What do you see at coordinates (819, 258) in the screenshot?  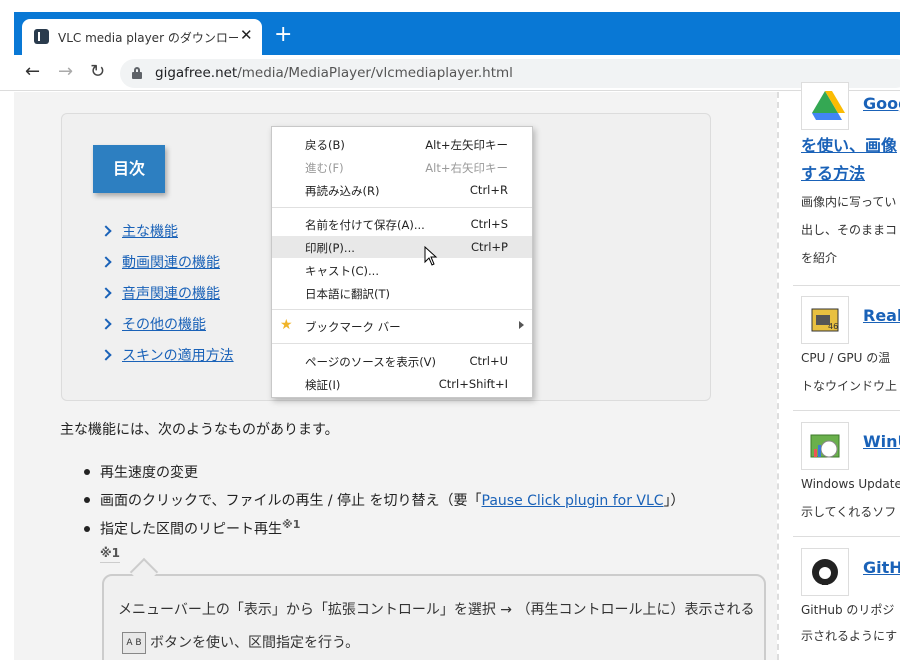 I see `sidebar-desc: を紹介` at bounding box center [819, 258].